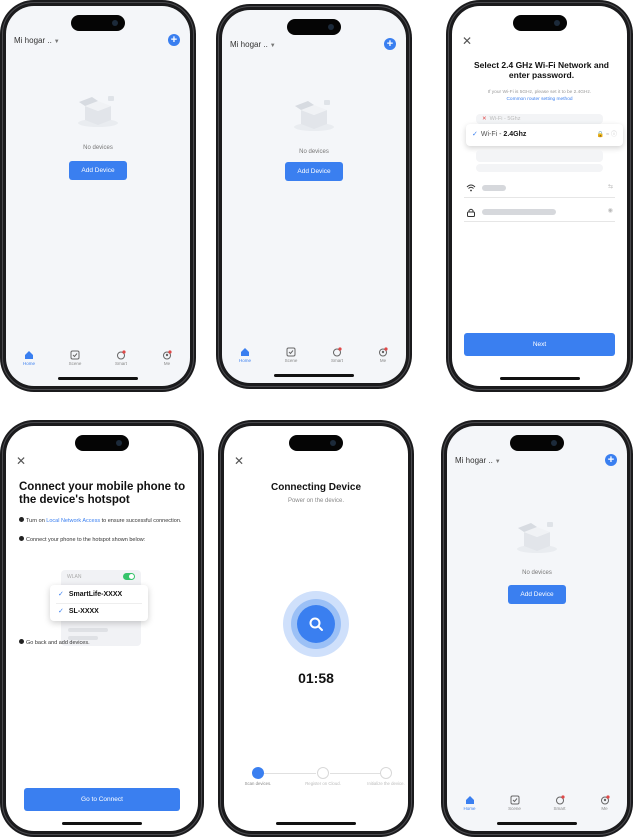 The image size is (633, 837). What do you see at coordinates (539, 99) in the screenshot?
I see `router-setting-link: Common router setting method` at bounding box center [539, 99].